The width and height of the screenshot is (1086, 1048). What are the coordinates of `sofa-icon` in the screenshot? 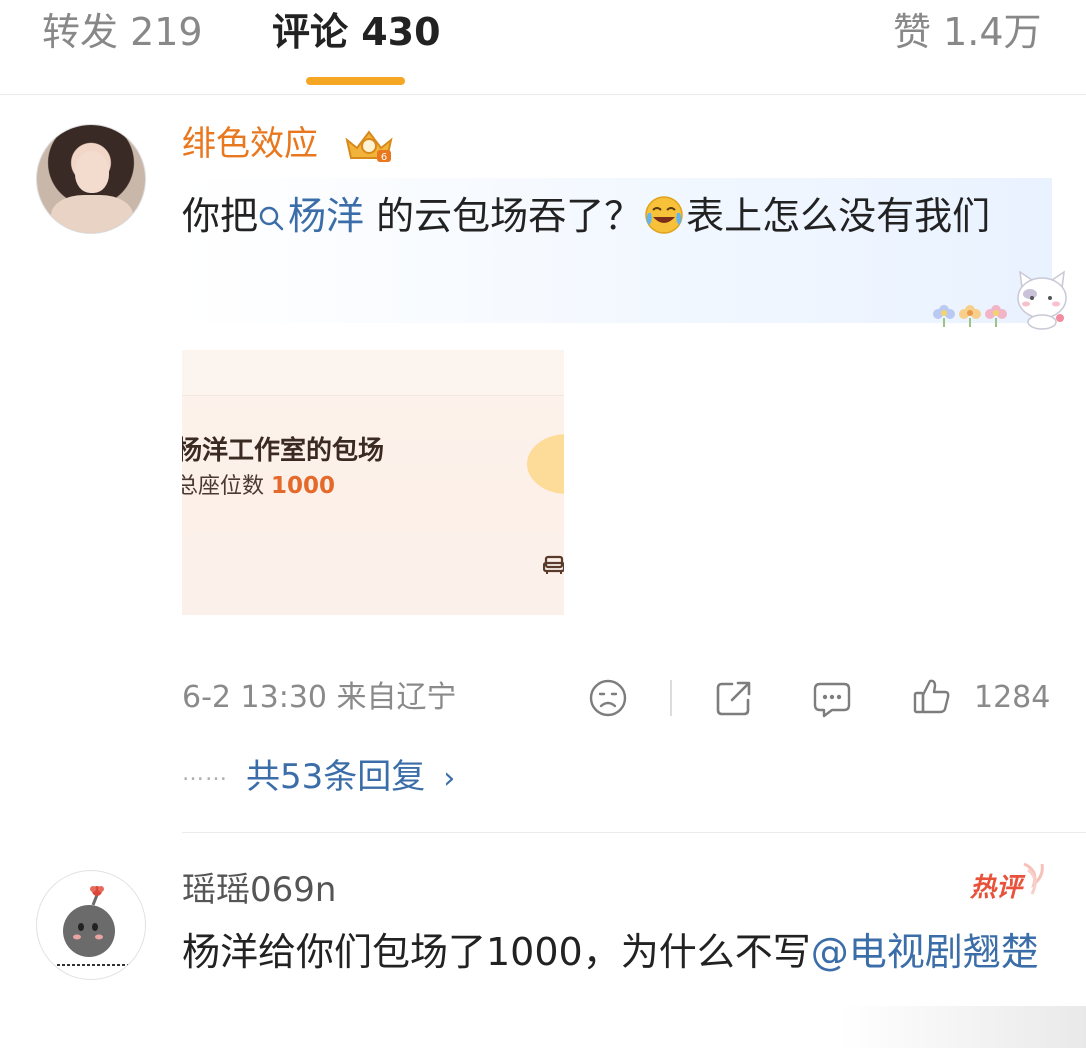 It's located at (553, 564).